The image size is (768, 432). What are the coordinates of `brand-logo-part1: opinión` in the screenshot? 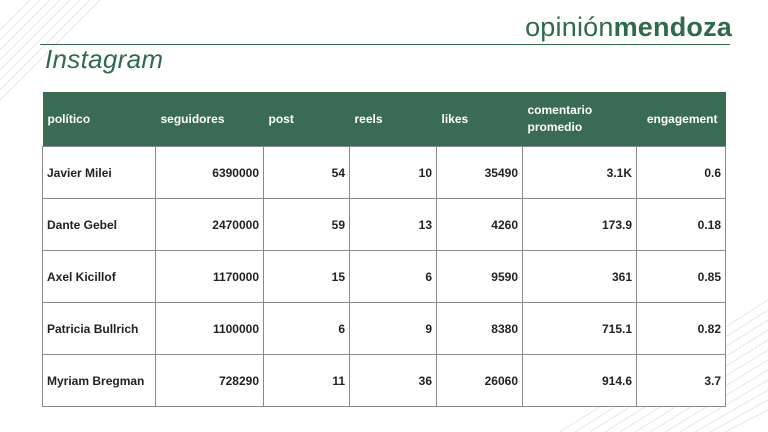 It's located at (569, 27).